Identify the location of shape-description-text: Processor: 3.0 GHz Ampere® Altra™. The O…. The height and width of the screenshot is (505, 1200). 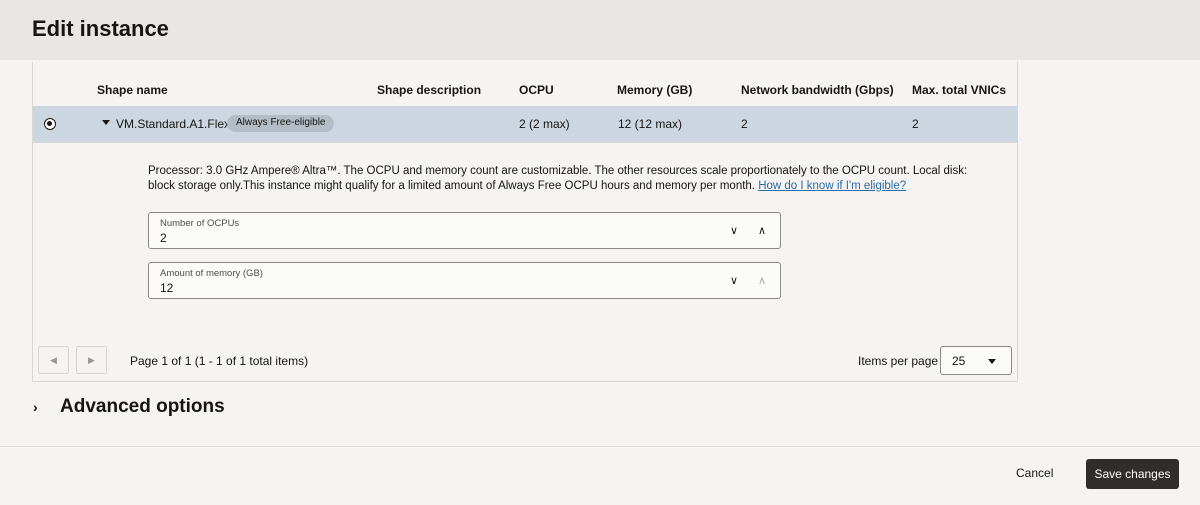
(563, 179).